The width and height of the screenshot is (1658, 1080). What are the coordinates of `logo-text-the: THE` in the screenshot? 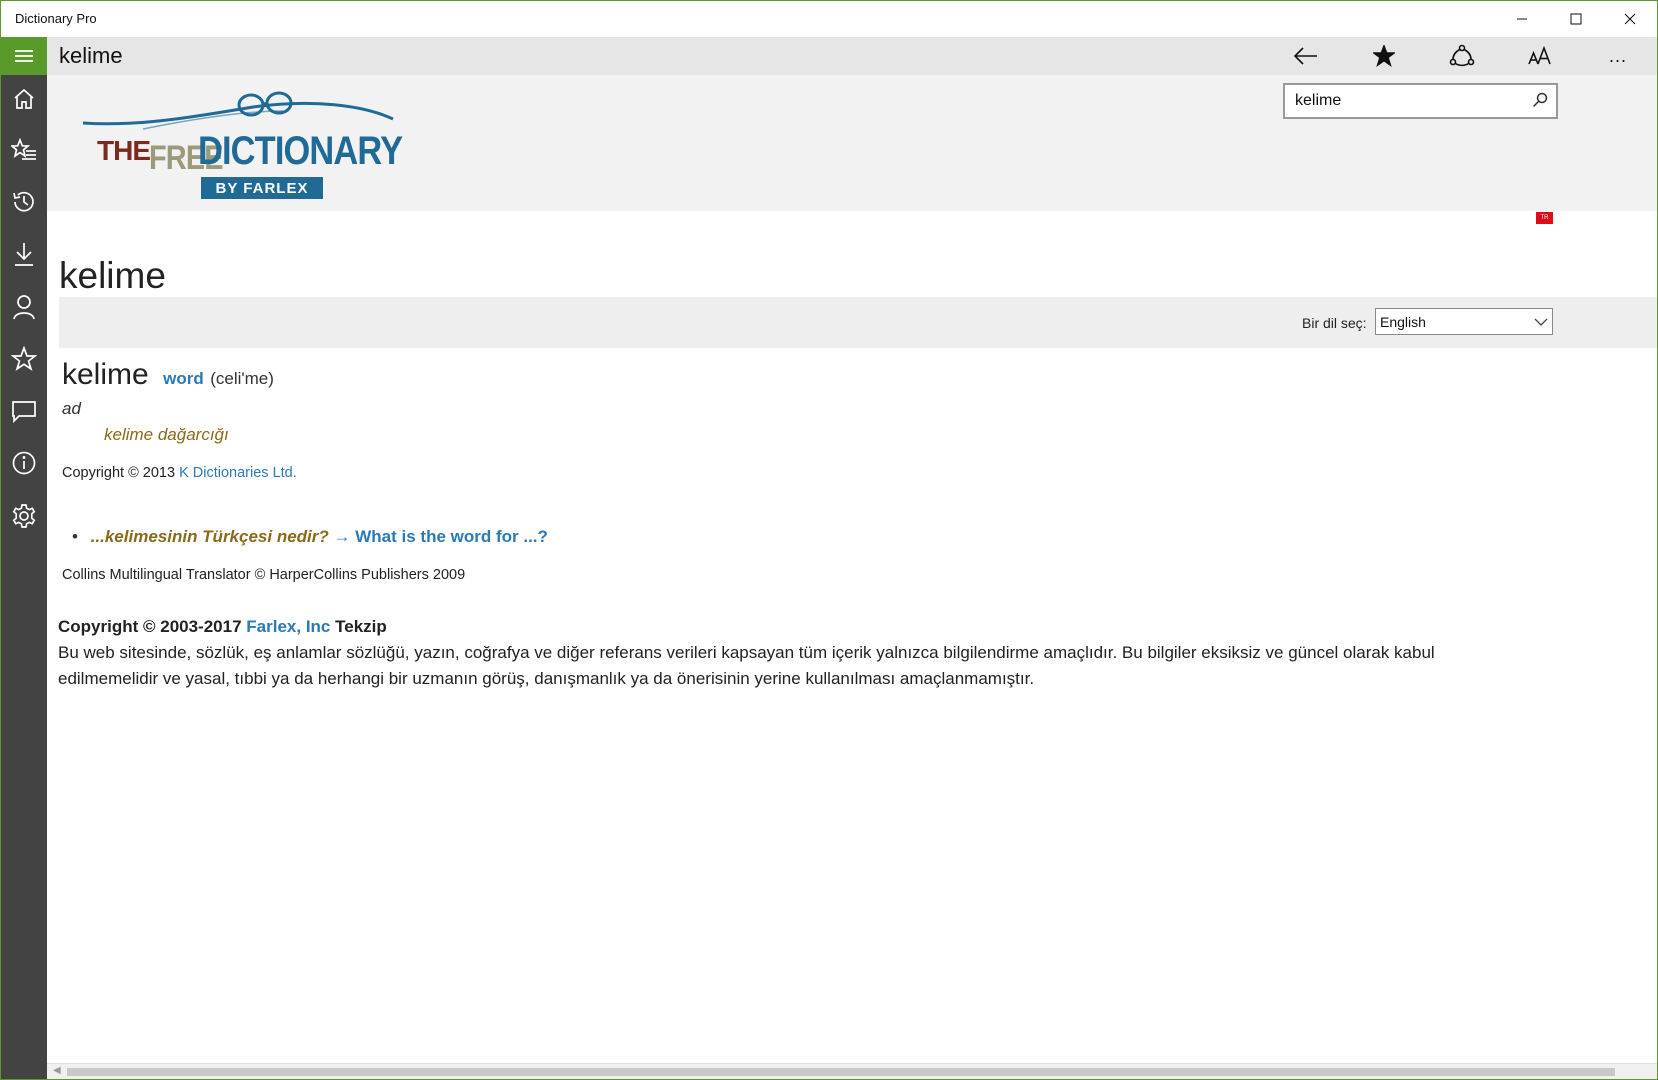 It's located at (124, 150).